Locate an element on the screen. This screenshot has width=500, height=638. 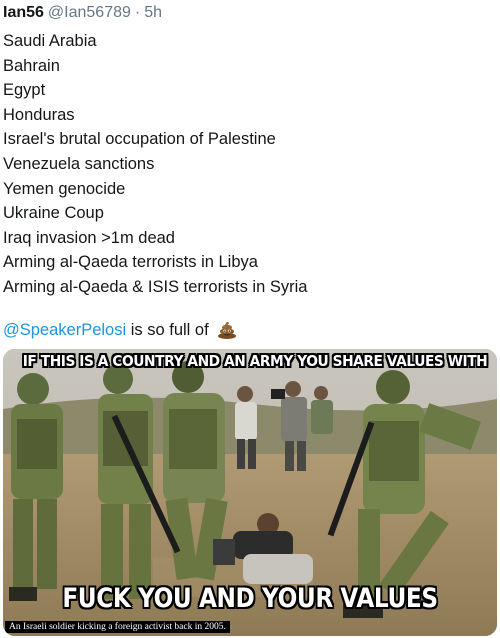
display-name: Ian56 is located at coordinates (23, 12).